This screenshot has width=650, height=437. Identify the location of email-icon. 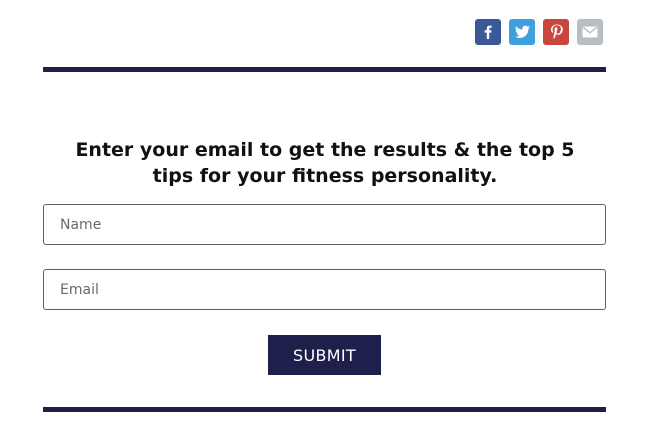
(590, 32).